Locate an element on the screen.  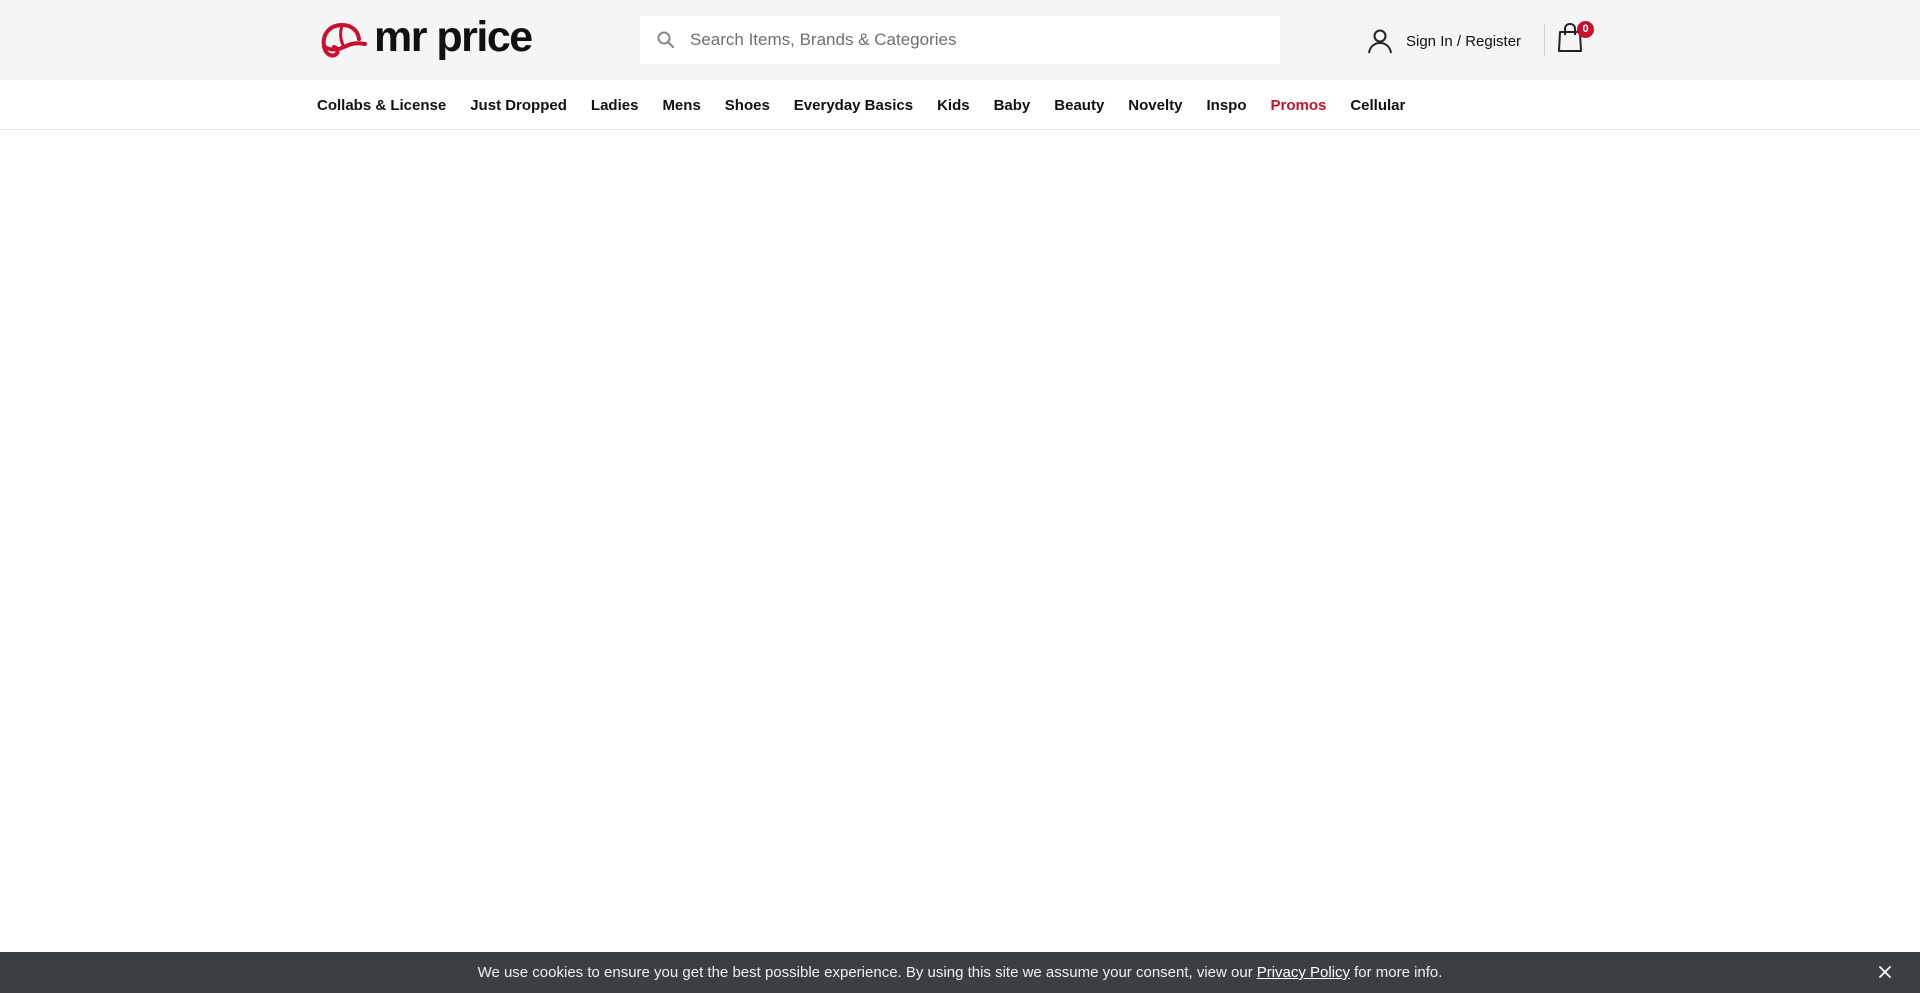
nav-item-beauty: Beauty is located at coordinates (1079, 105).